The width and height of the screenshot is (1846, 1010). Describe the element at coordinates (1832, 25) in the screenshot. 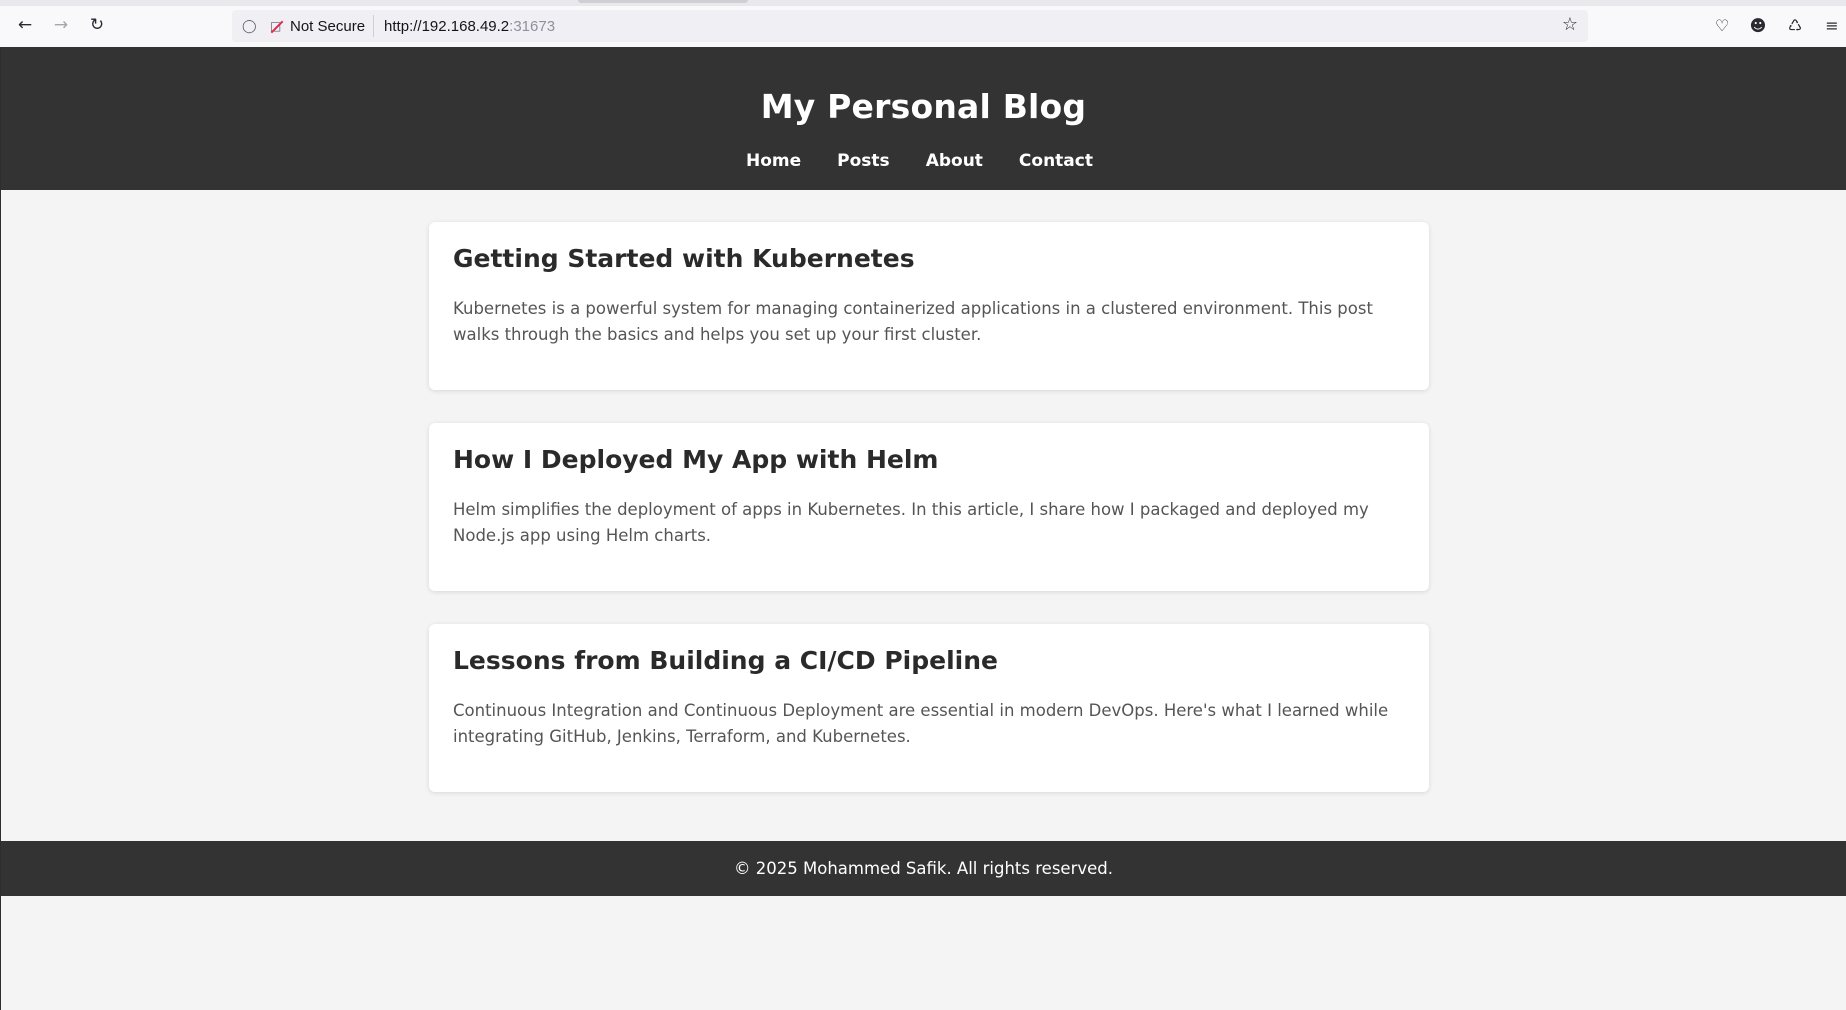

I see `menu-icon: ≡` at that location.